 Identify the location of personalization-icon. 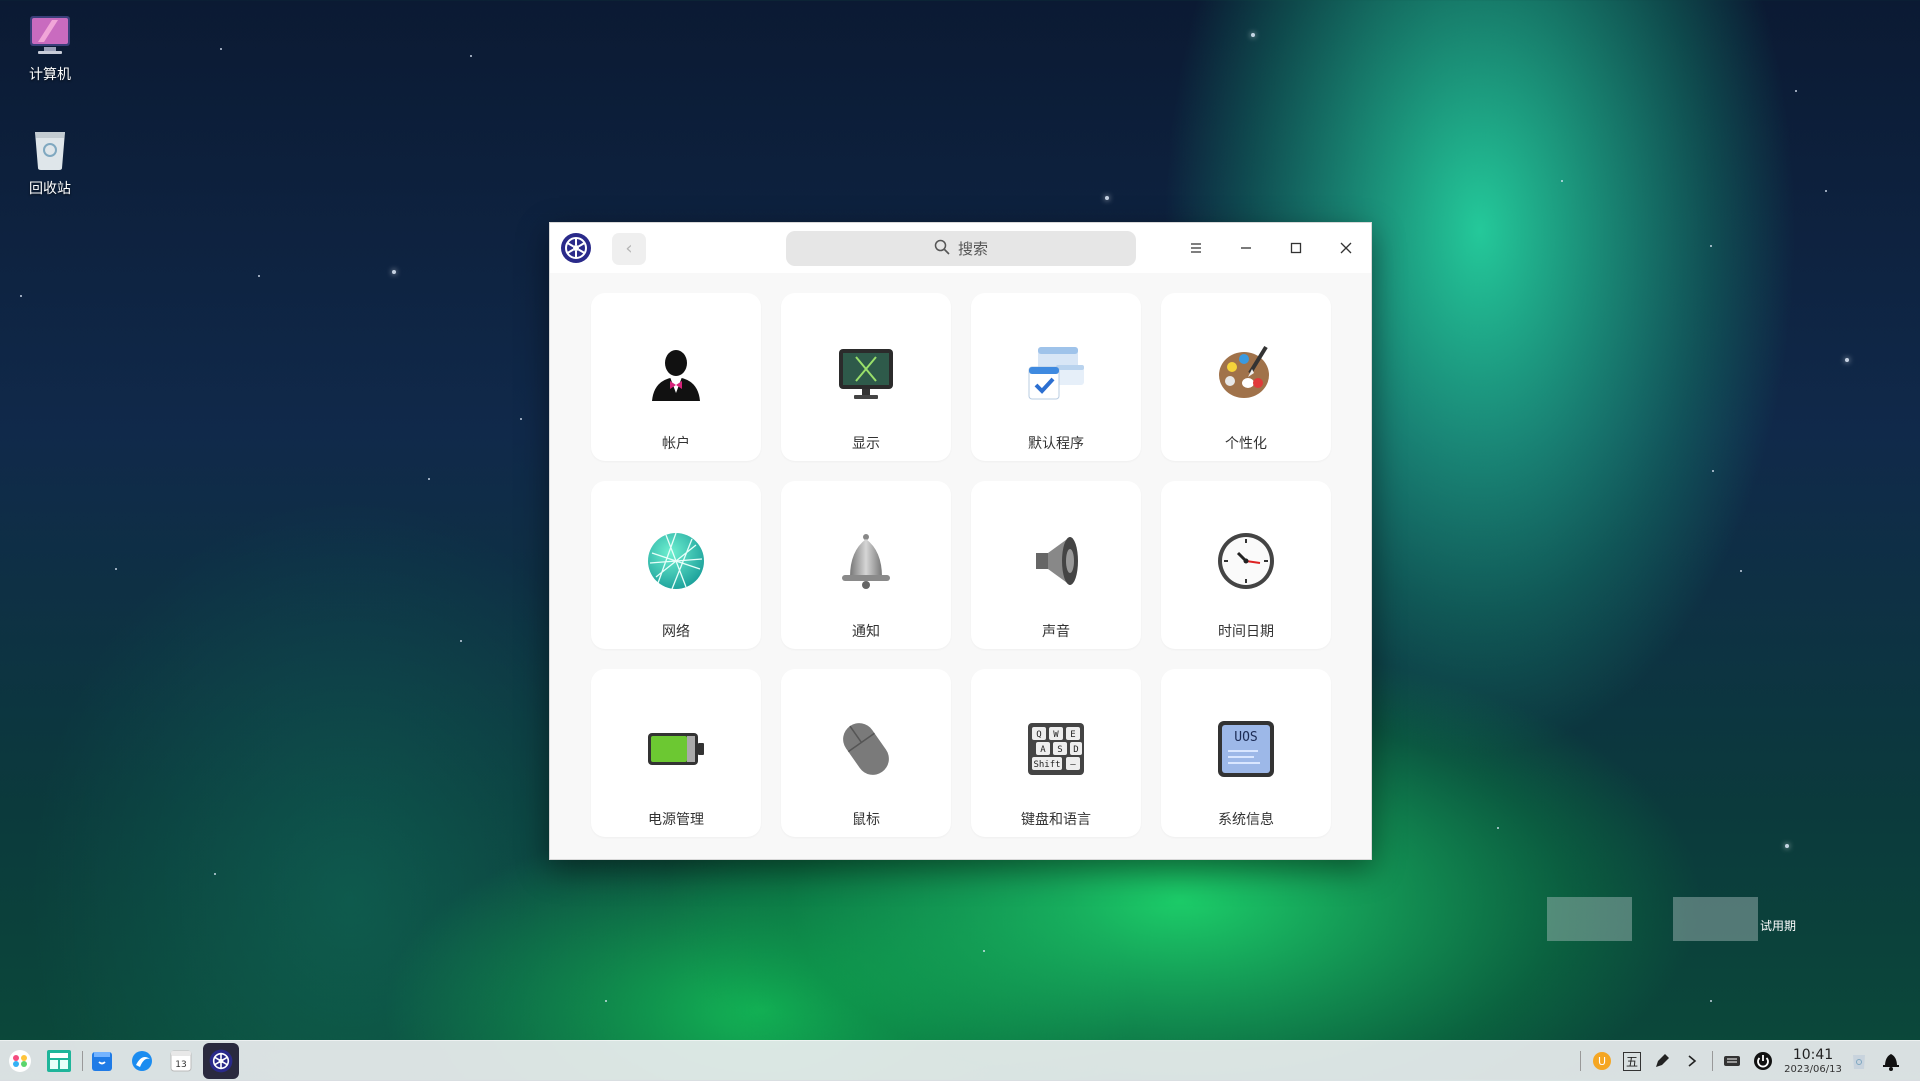
(1246, 373).